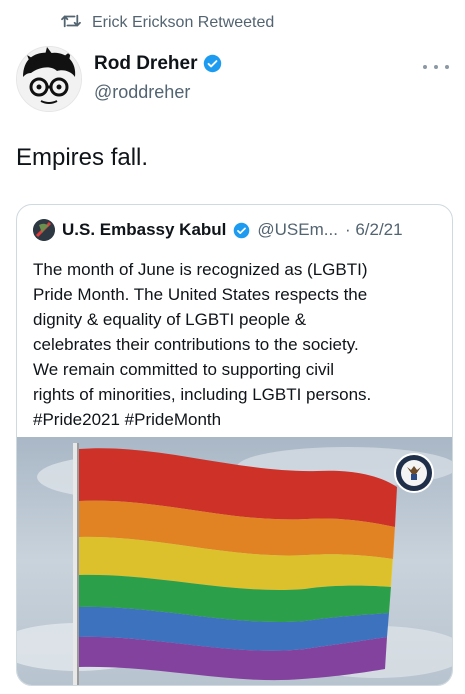  What do you see at coordinates (145, 63) in the screenshot?
I see `author-name: Rod Dreher` at bounding box center [145, 63].